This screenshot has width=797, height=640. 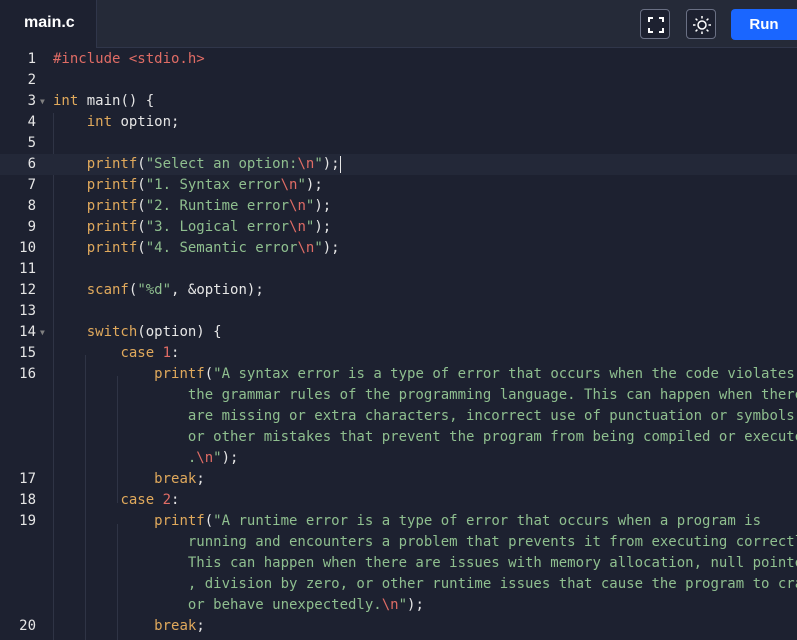 I want to click on code-text: int option;, so click(x=133, y=122).